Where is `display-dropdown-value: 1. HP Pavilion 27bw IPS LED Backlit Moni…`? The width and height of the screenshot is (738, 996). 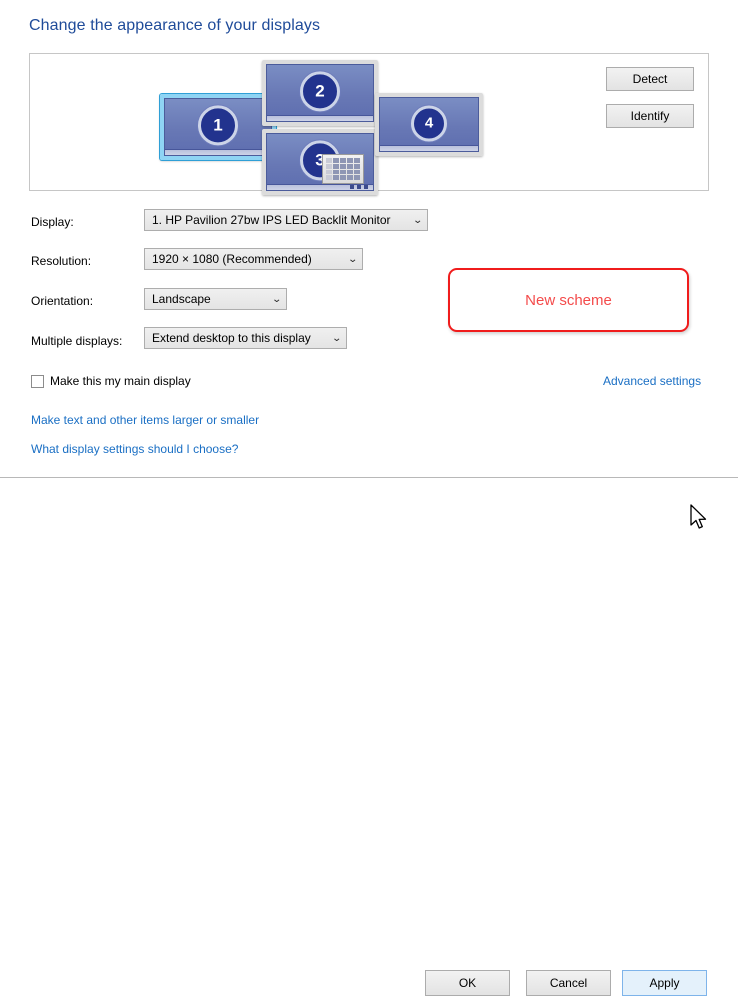 display-dropdown-value: 1. HP Pavilion 27bw IPS LED Backlit Moni… is located at coordinates (271, 220).